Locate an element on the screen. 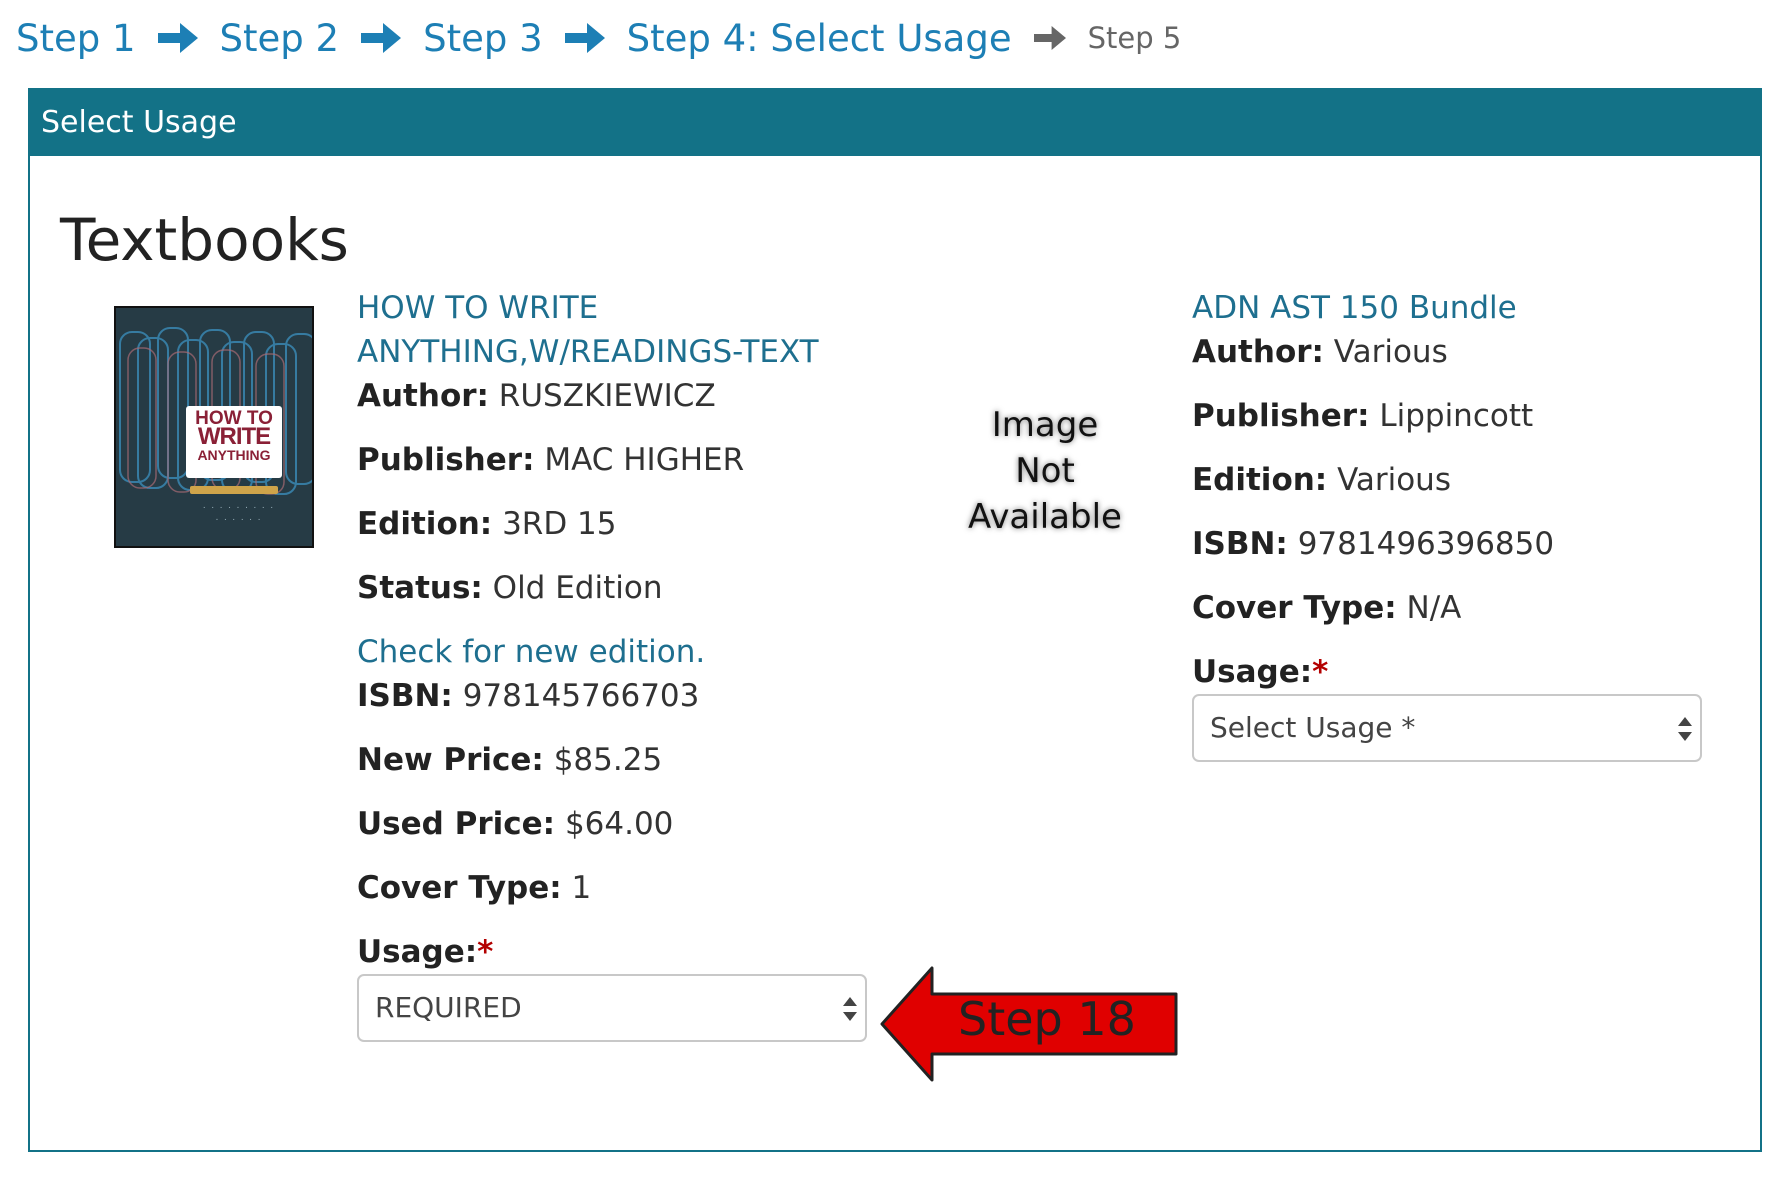 This screenshot has width=1778, height=1182. book-title-link: HOW TO WRITE ANYTHING,W/READINGS-TEXT is located at coordinates (607, 330).